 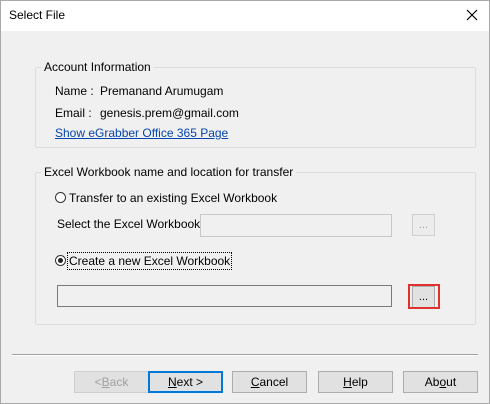 I want to click on about-button: Ab o ut, so click(x=440, y=382).